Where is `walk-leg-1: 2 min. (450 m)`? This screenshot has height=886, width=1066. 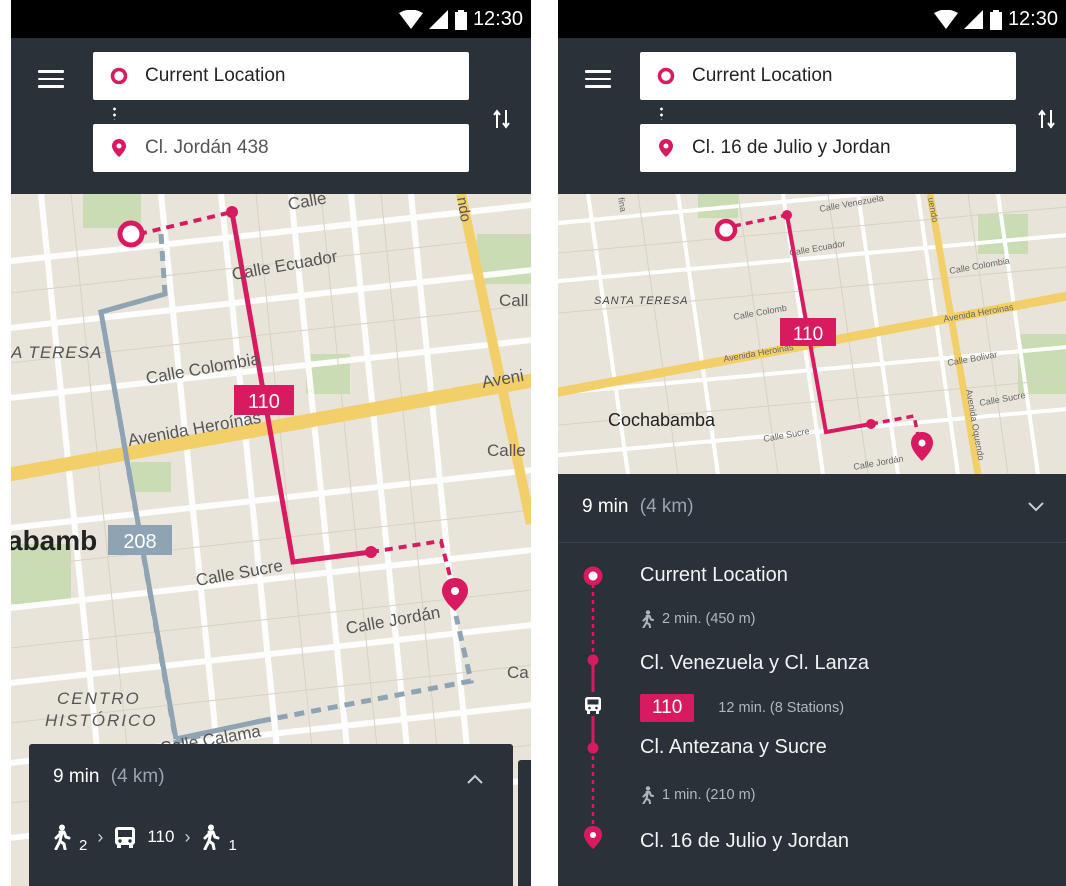
walk-leg-1: 2 min. (450 m) is located at coordinates (697, 619).